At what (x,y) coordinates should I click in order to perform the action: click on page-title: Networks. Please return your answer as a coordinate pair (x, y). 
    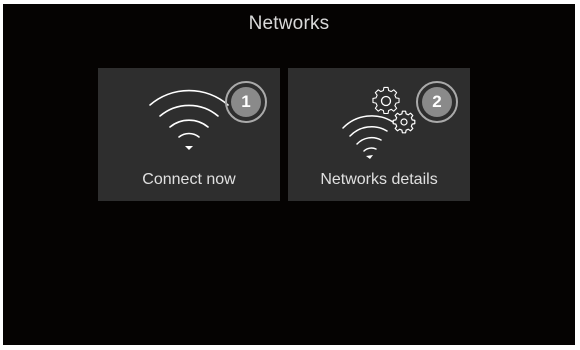
    Looking at the image, I should click on (289, 23).